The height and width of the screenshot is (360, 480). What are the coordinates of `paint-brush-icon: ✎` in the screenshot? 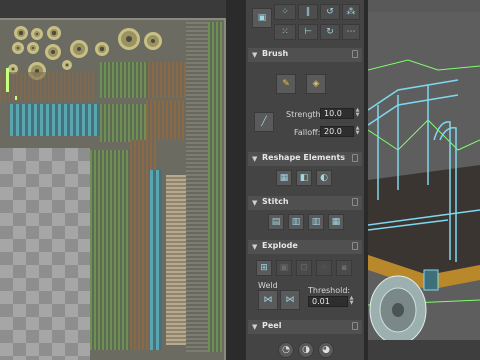 It's located at (286, 84).